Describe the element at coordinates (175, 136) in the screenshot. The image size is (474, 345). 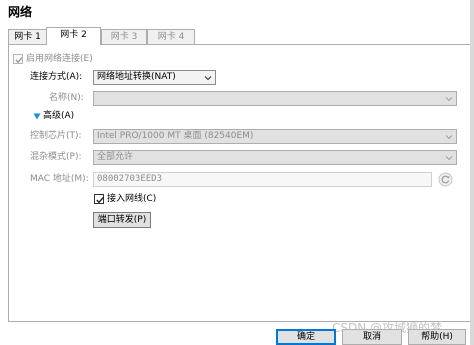
I see `chip-type-value: Intel PRO/1000 MT 桌面 (82540EM)` at that location.